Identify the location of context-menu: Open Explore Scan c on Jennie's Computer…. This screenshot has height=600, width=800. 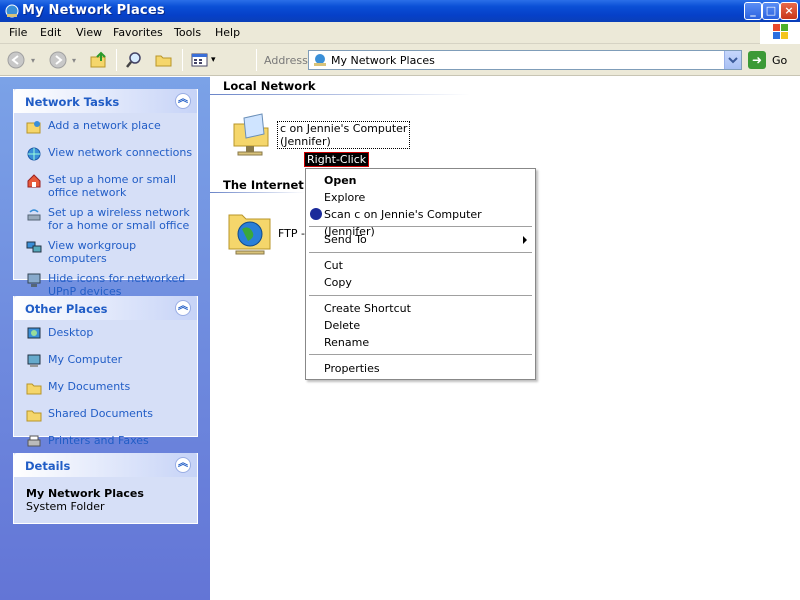
(420, 274).